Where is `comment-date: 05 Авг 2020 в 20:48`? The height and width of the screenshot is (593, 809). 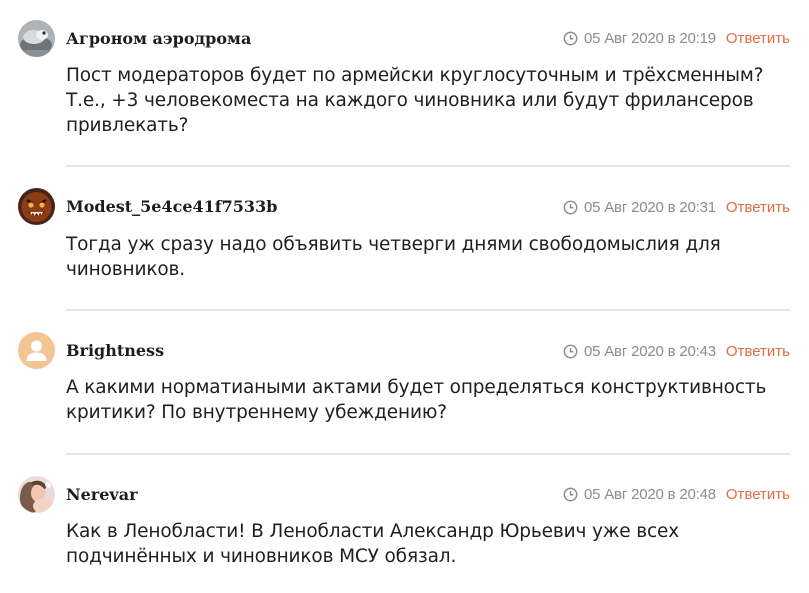
comment-date: 05 Авг 2020 в 20:48 is located at coordinates (650, 494).